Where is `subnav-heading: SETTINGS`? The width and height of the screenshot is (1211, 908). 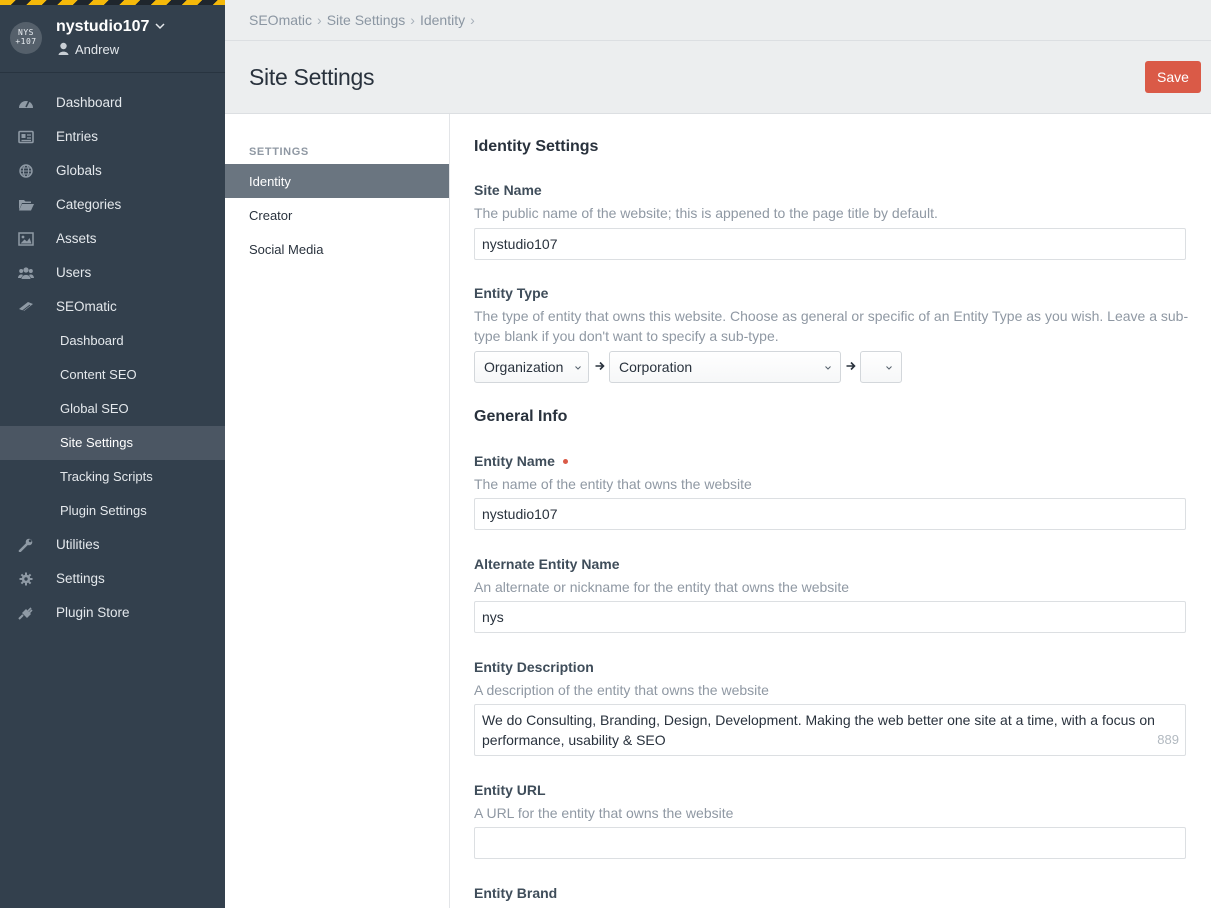 subnav-heading: SETTINGS is located at coordinates (279, 152).